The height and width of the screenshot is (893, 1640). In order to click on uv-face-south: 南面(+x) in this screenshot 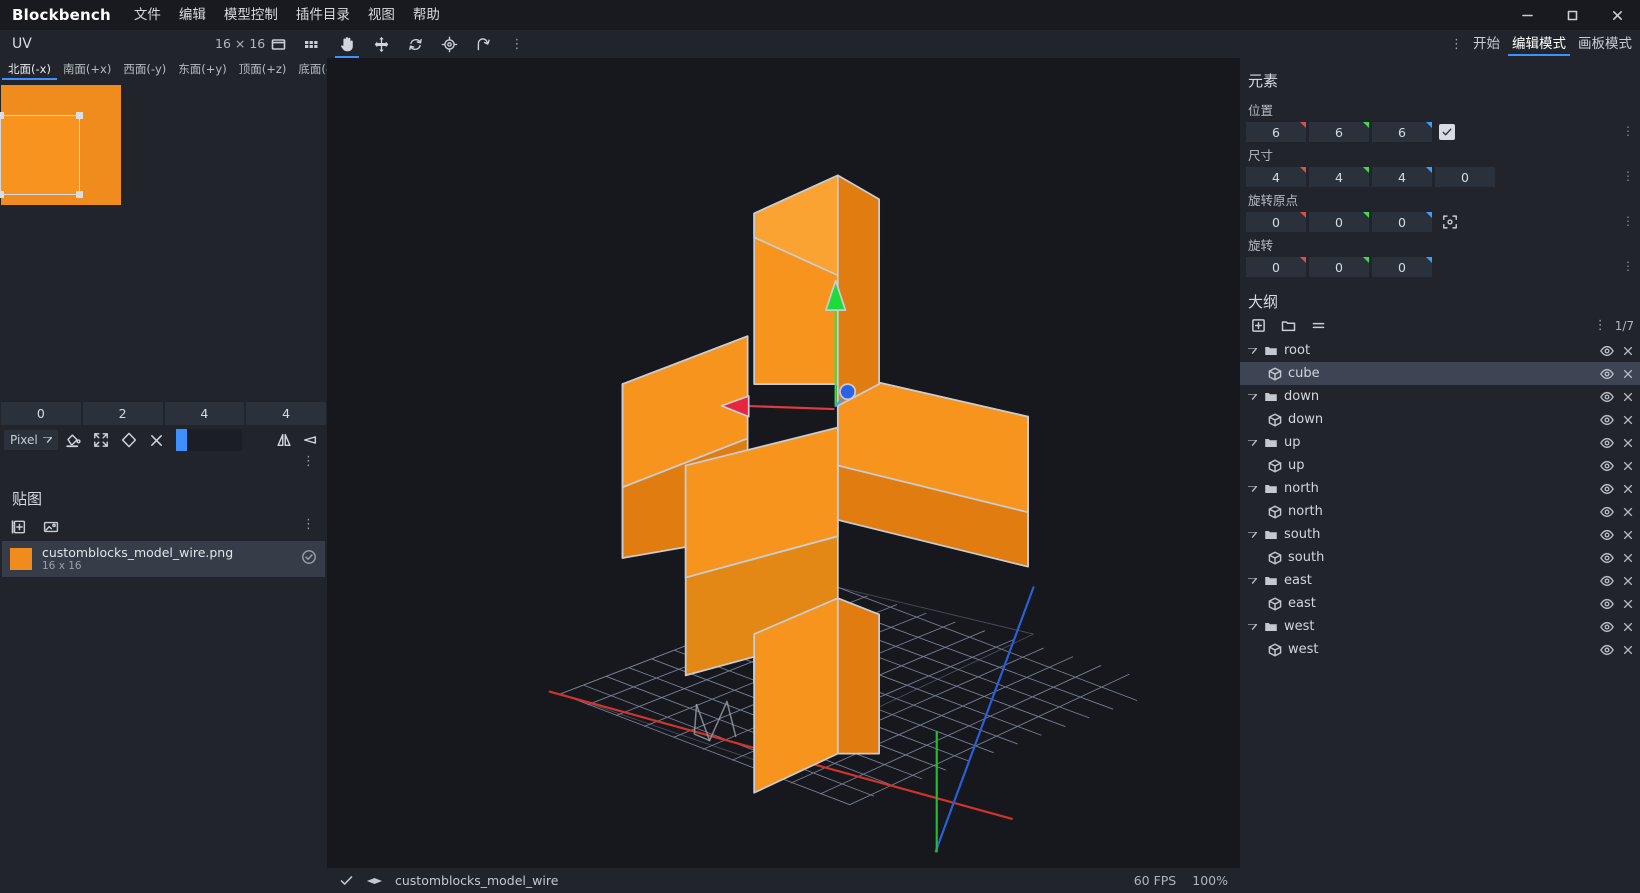, I will do `click(87, 70)`.